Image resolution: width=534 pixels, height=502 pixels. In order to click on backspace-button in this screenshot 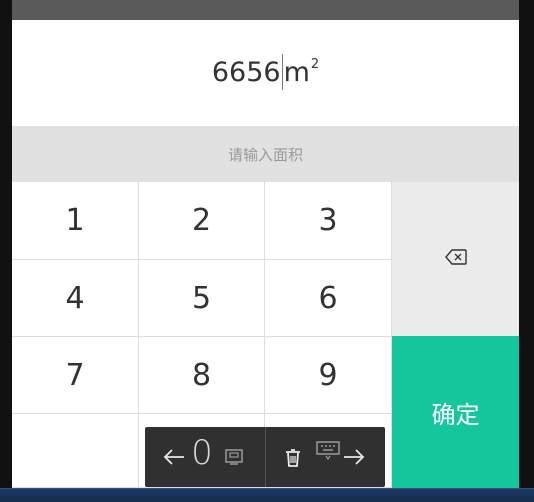, I will do `click(455, 259)`.